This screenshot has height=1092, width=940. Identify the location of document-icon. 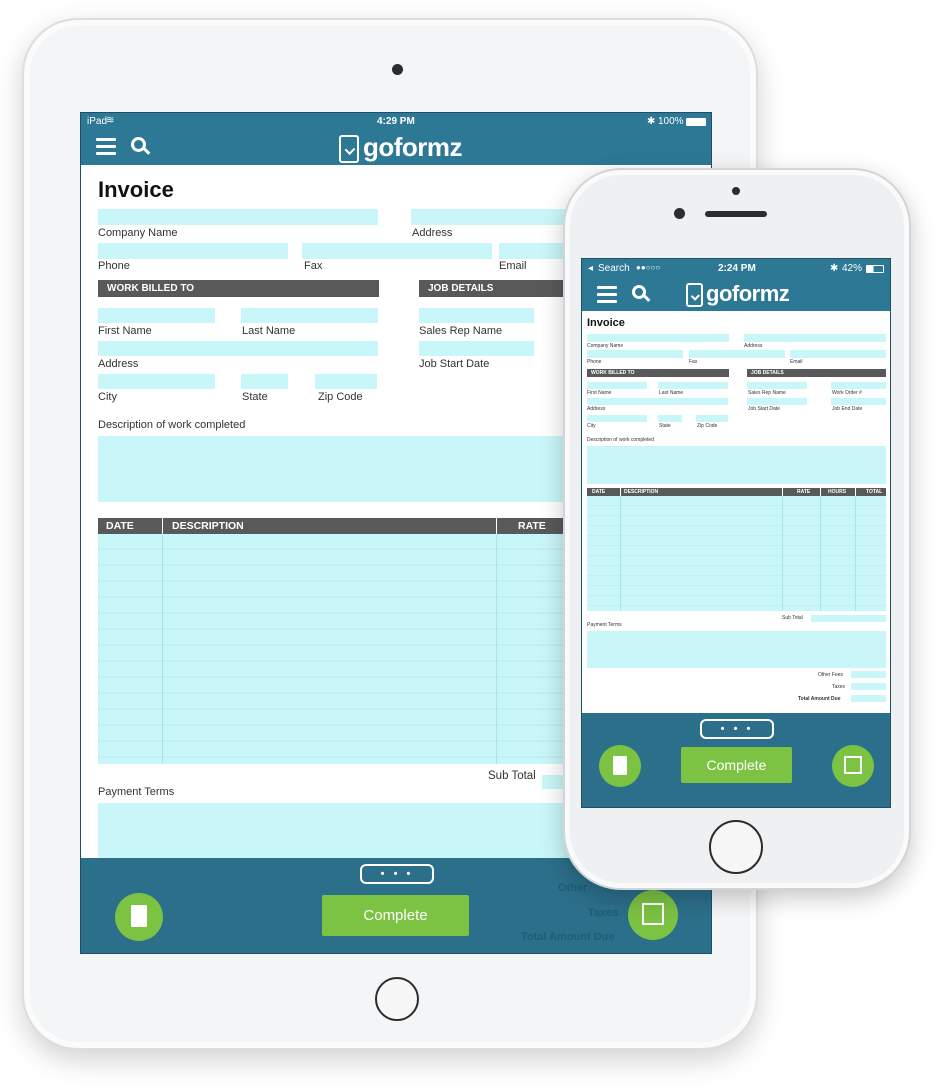
(620, 765).